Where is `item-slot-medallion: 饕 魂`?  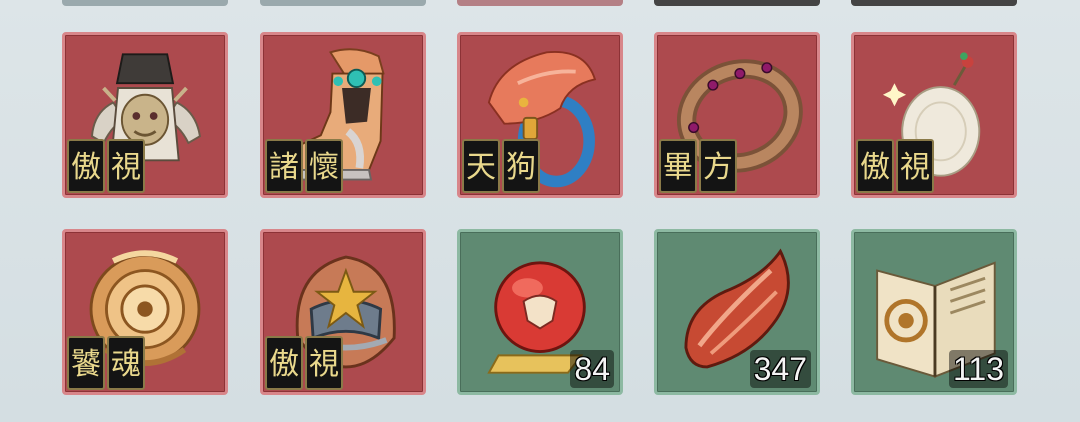 item-slot-medallion: 饕 魂 is located at coordinates (145, 312).